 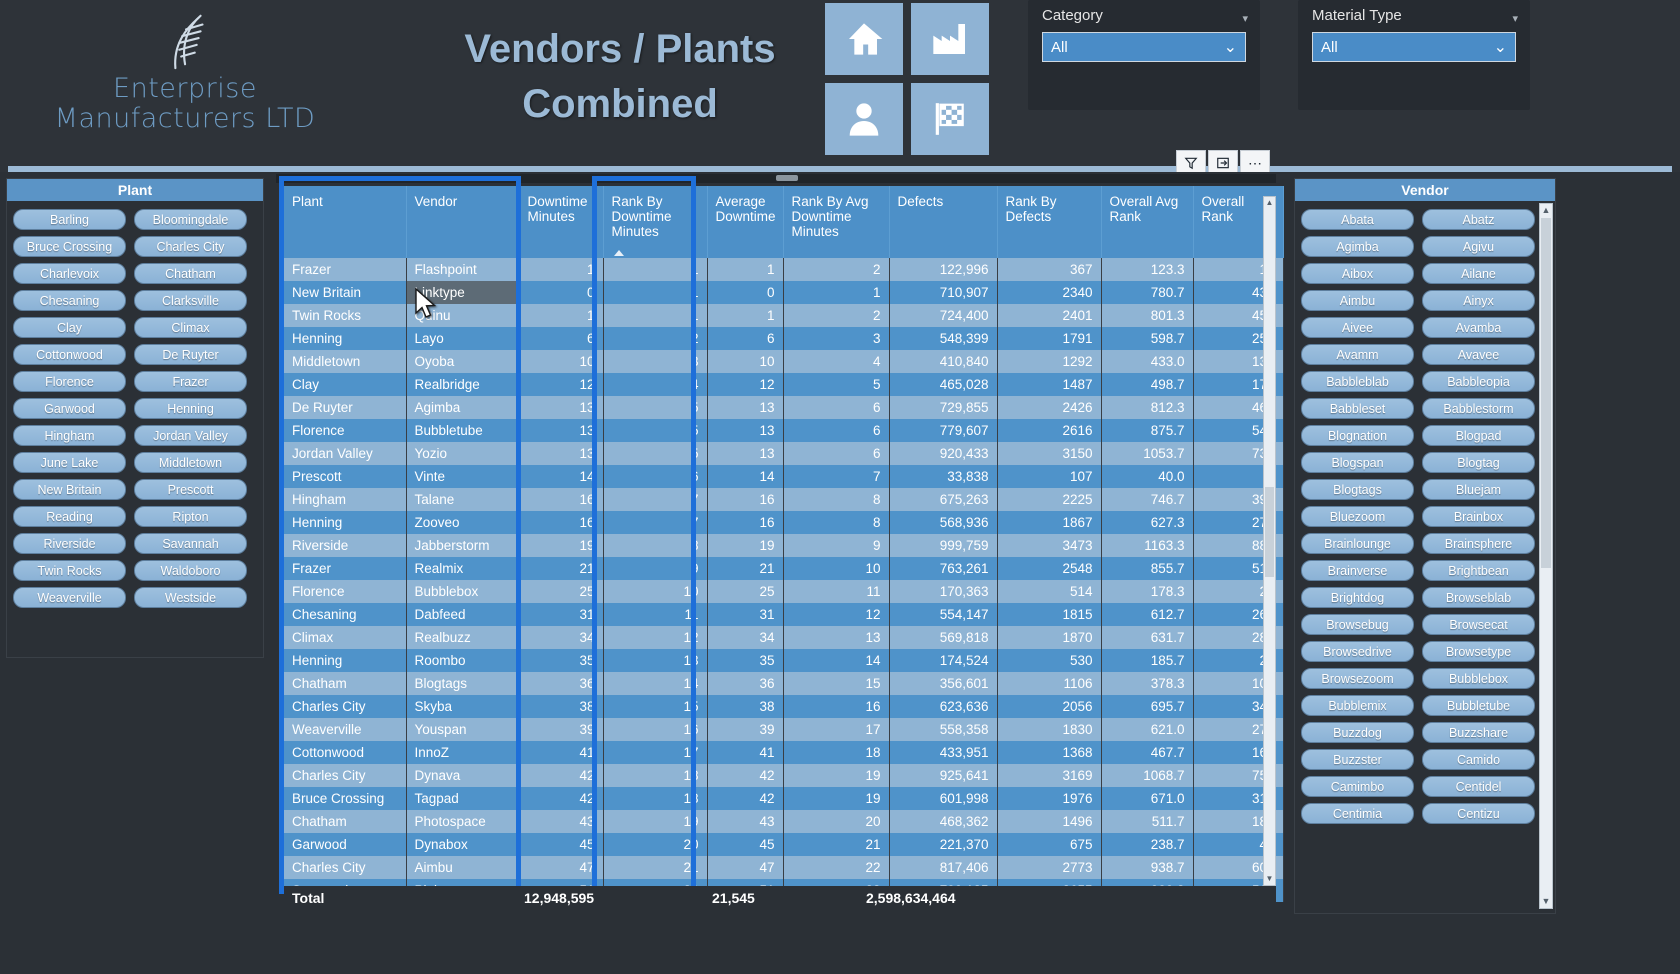 I want to click on vendor-chip: Agivu, so click(x=1478, y=246).